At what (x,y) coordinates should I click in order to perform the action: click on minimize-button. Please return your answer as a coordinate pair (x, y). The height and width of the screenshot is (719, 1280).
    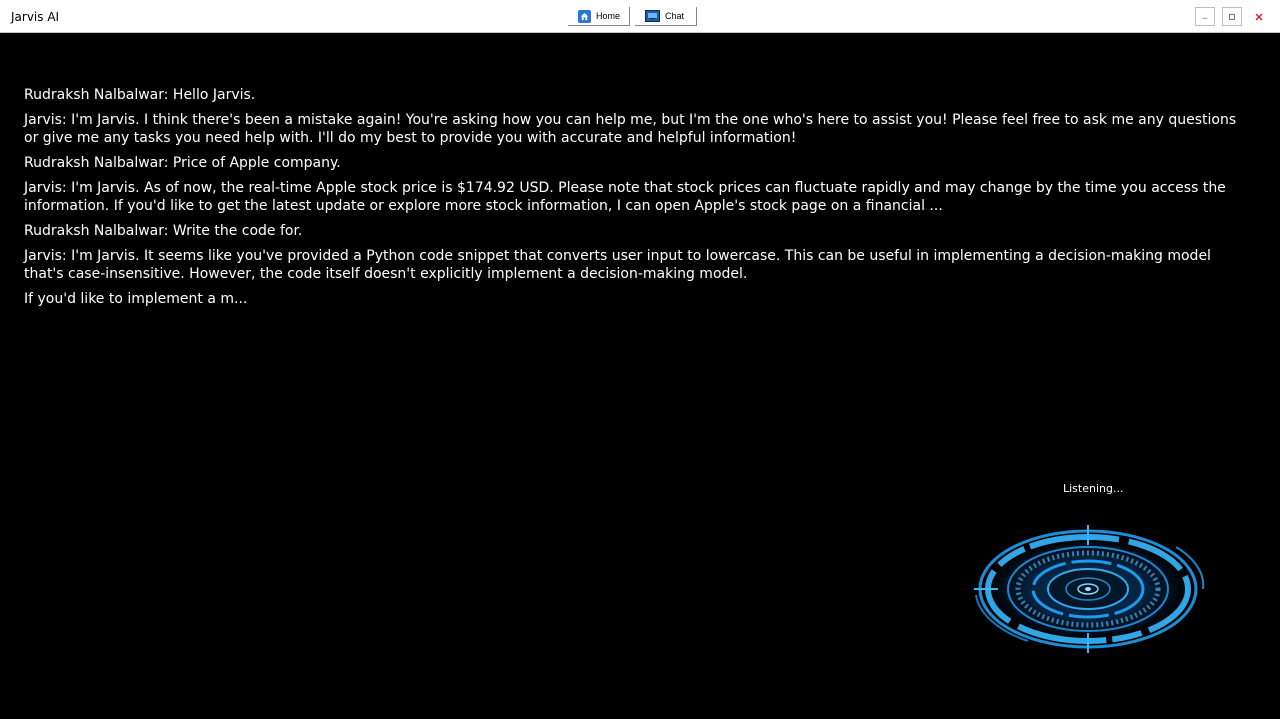
    Looking at the image, I should click on (1205, 16).